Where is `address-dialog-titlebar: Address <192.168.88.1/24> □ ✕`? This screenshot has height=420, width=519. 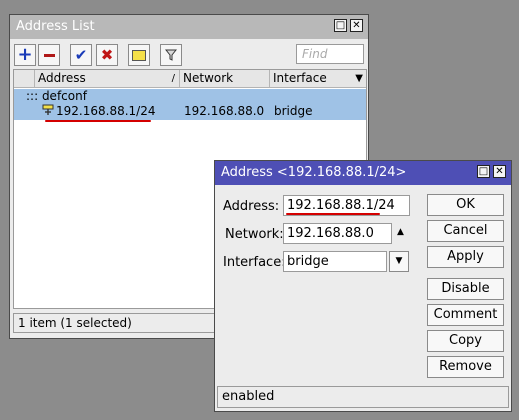
address-dialog-titlebar: Address <192.168.88.1/24> □ ✕ is located at coordinates (363, 173).